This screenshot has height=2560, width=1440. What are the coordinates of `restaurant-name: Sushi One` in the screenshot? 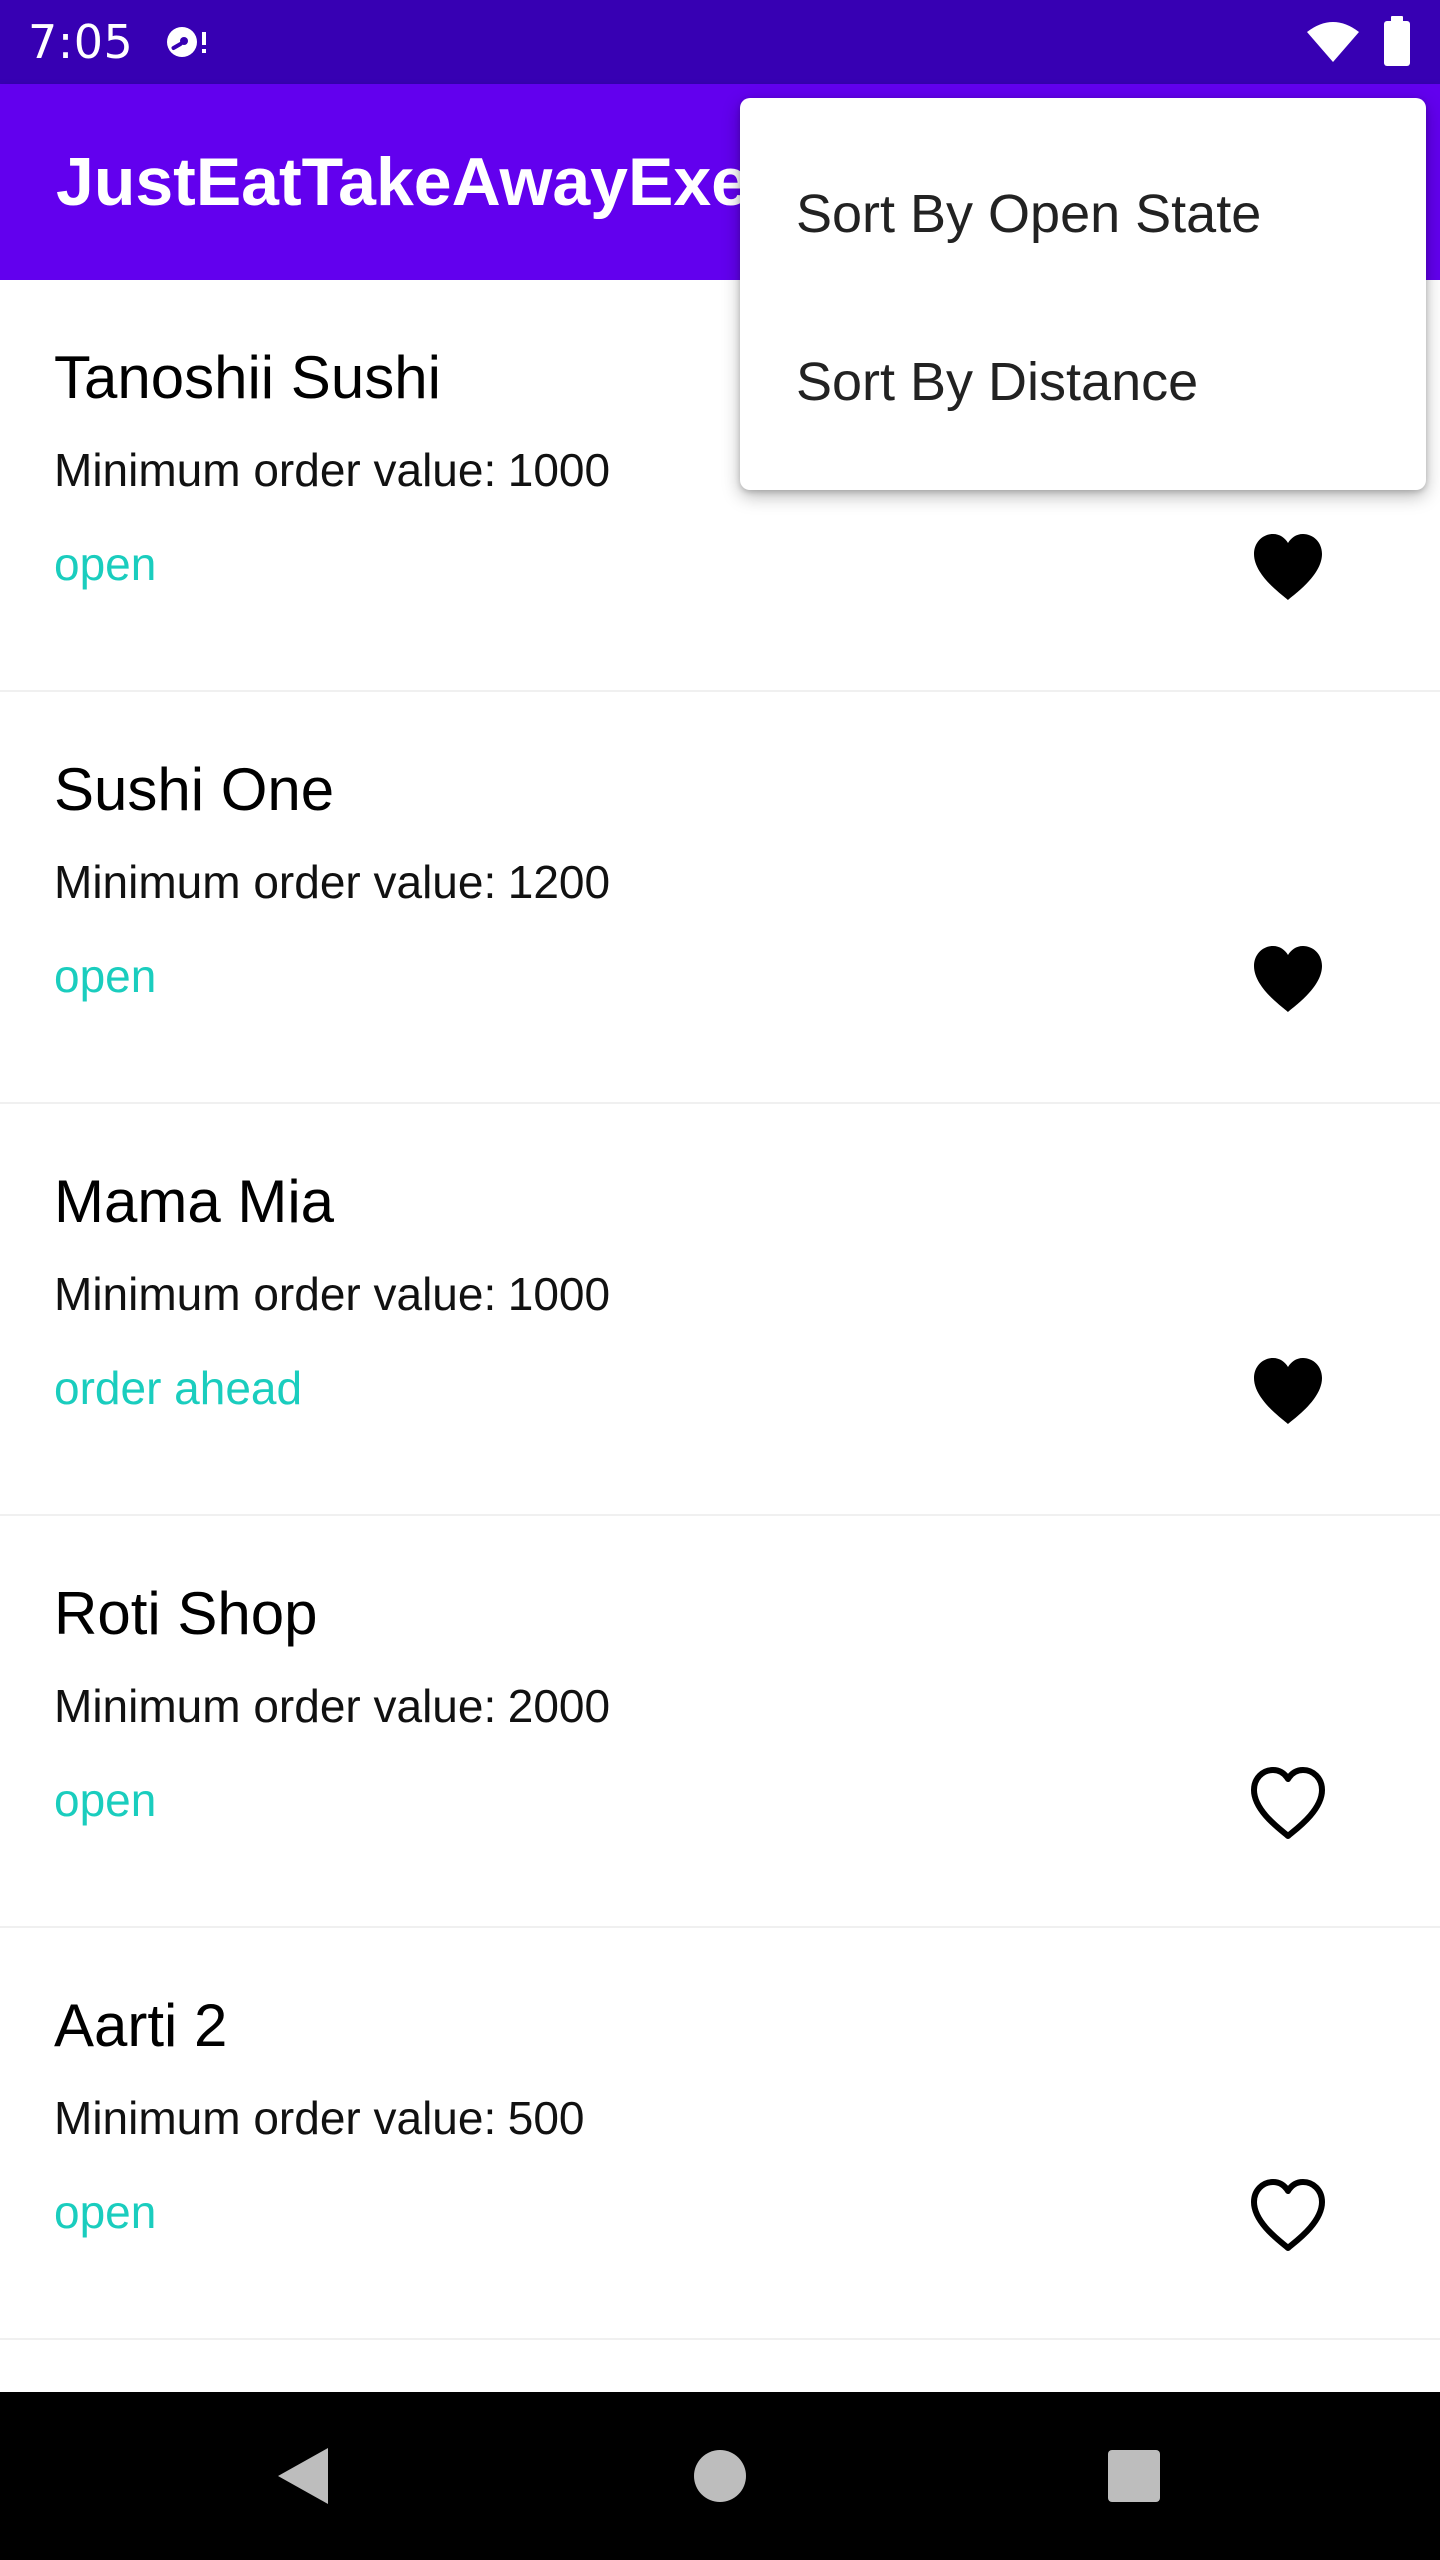 It's located at (194, 789).